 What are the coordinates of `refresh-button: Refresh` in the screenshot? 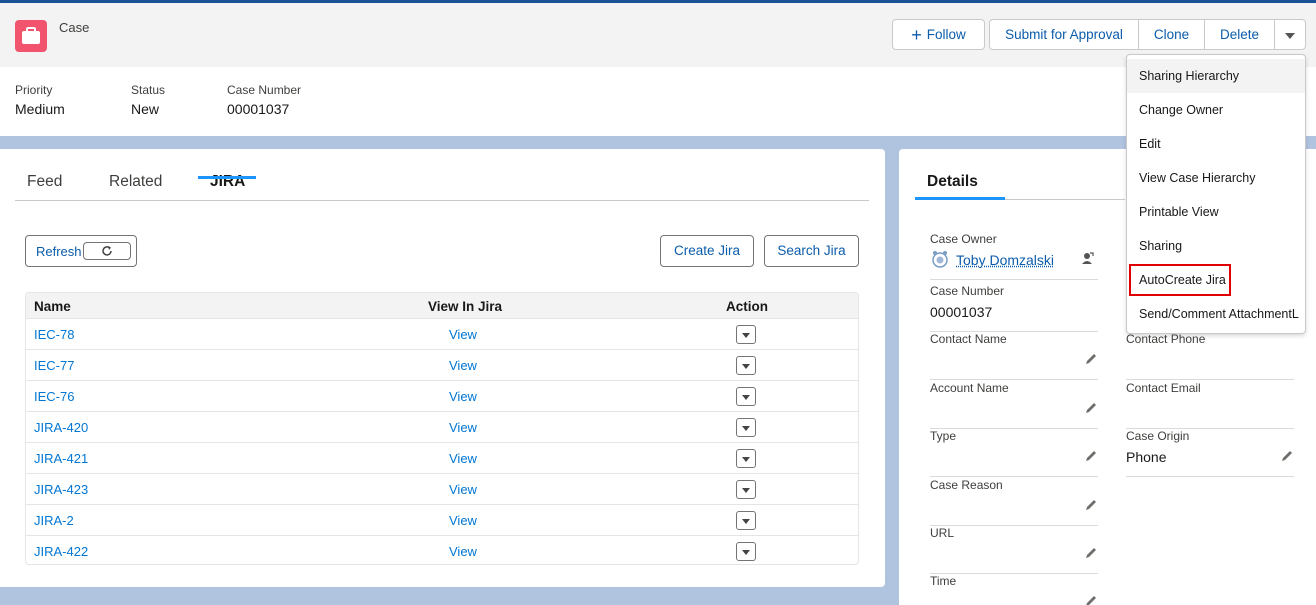 It's located at (81, 251).